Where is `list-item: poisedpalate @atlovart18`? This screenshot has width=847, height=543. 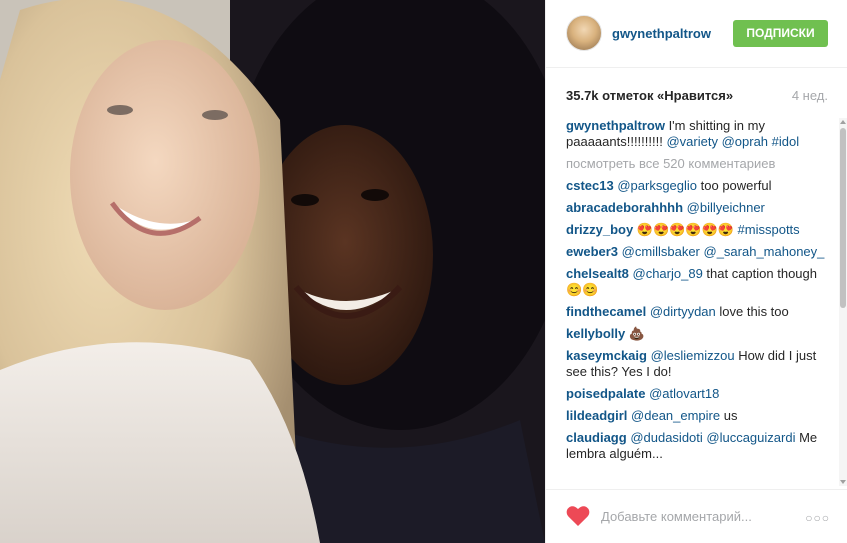
list-item: poisedpalate @atlovart18 is located at coordinates (697, 394).